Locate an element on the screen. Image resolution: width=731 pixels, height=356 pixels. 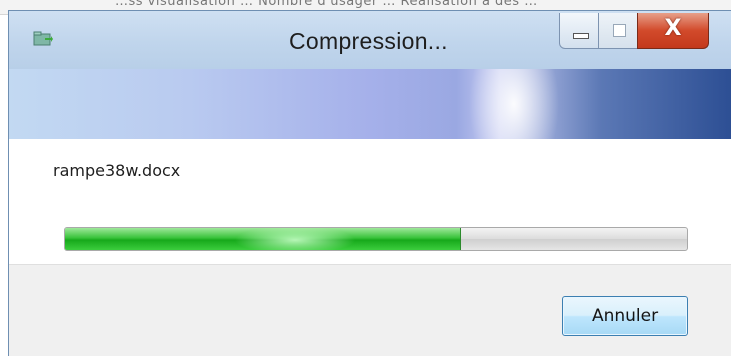
close-icon: X is located at coordinates (673, 28).